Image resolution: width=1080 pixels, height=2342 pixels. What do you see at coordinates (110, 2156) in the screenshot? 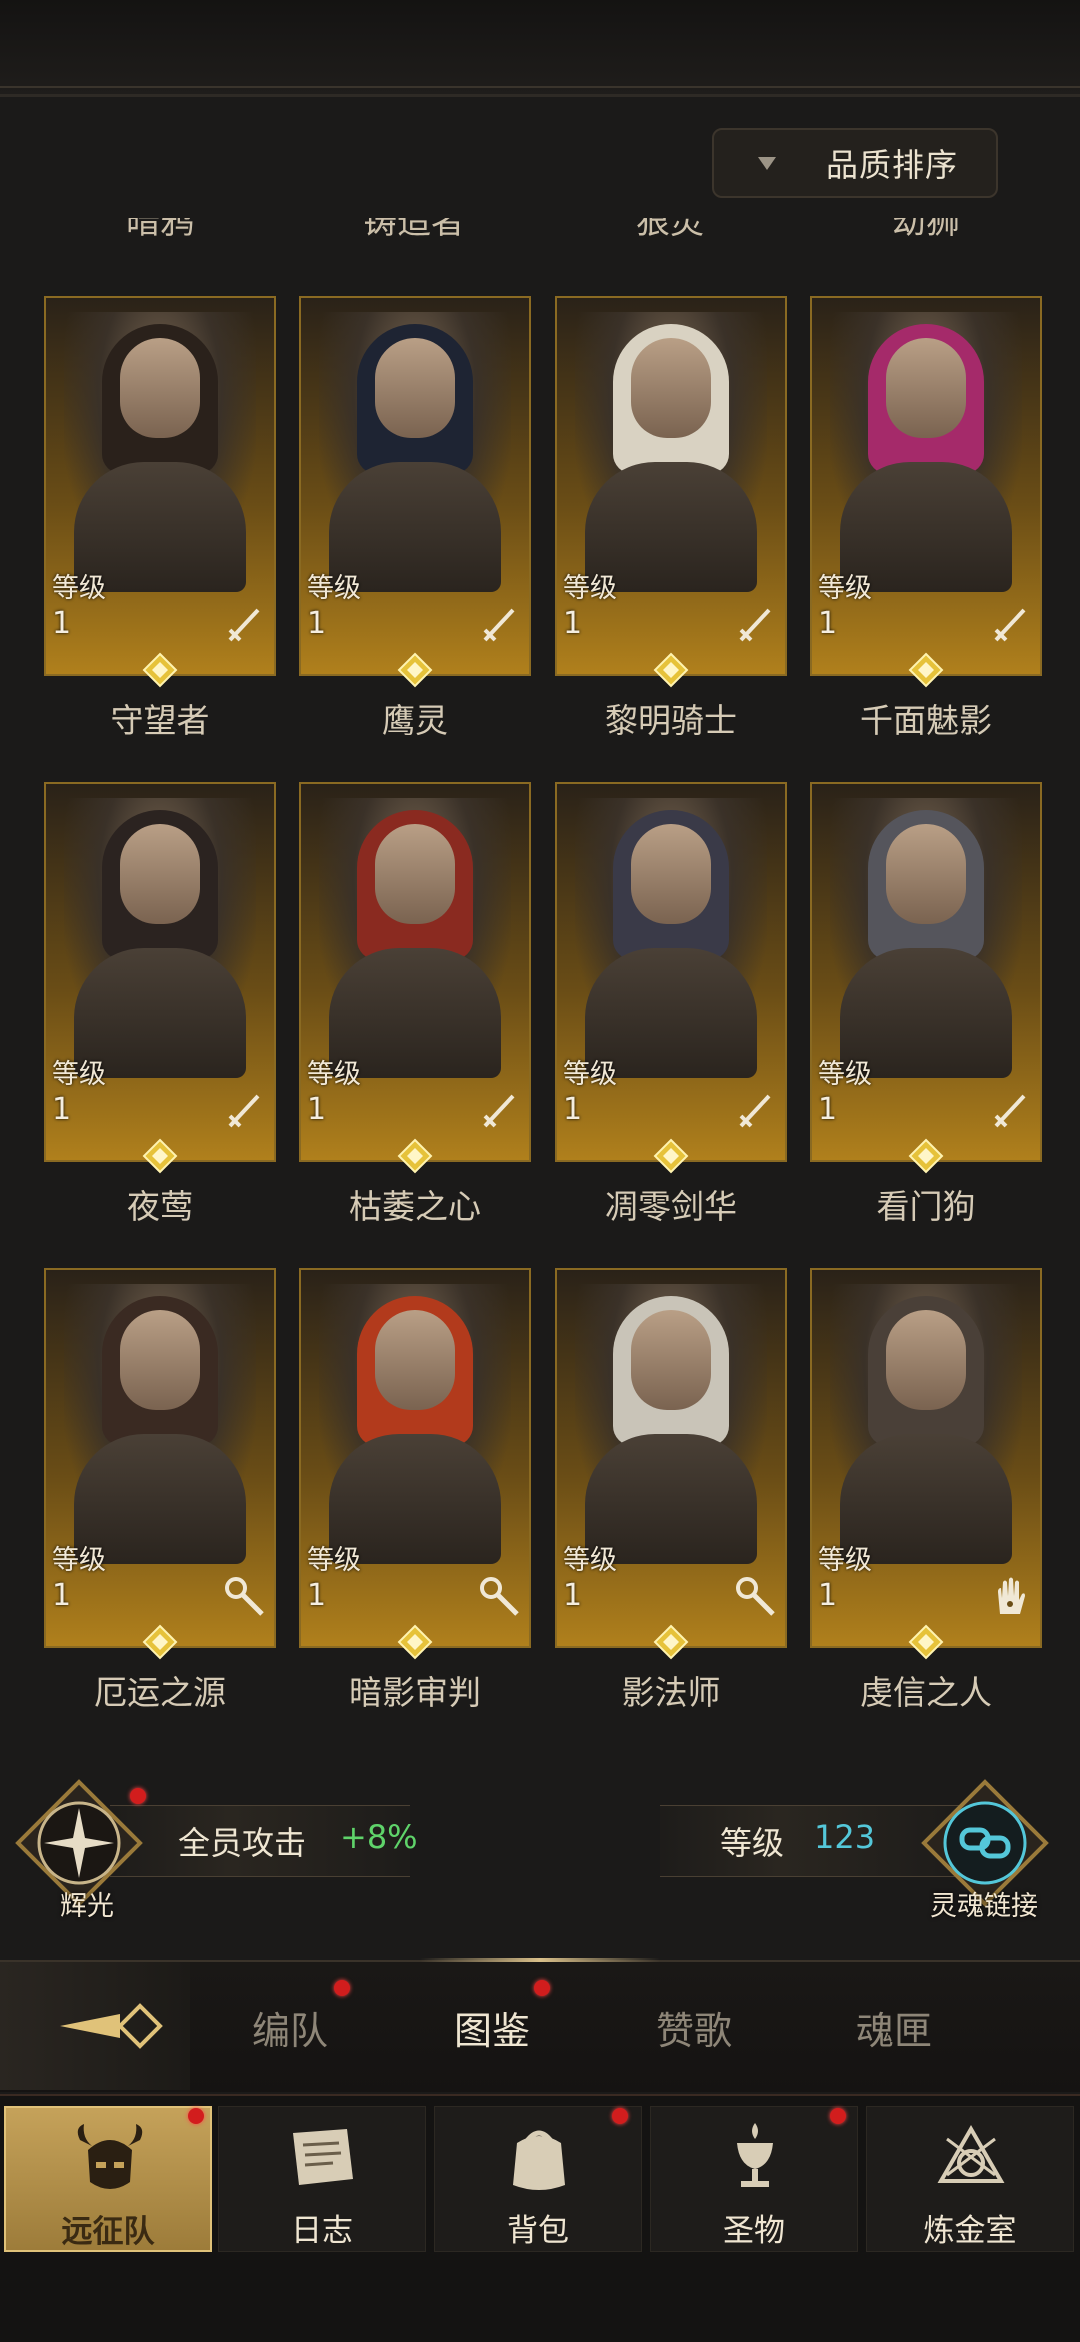
I see `helmet-icon` at bounding box center [110, 2156].